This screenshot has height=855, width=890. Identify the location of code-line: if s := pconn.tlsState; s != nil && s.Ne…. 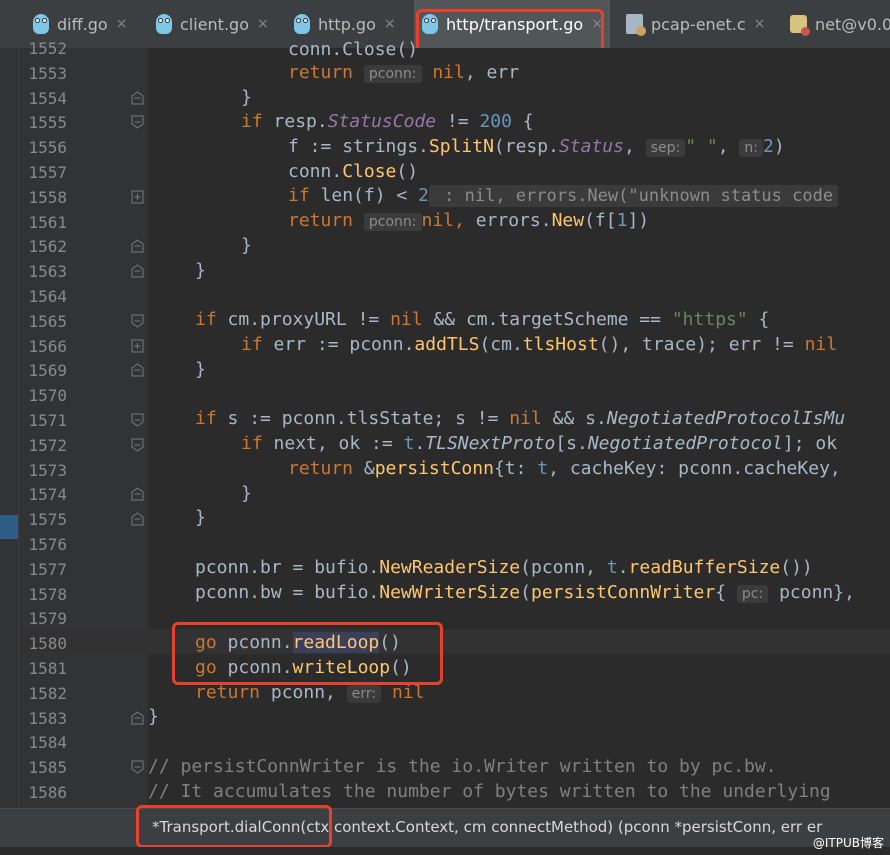
(520, 418).